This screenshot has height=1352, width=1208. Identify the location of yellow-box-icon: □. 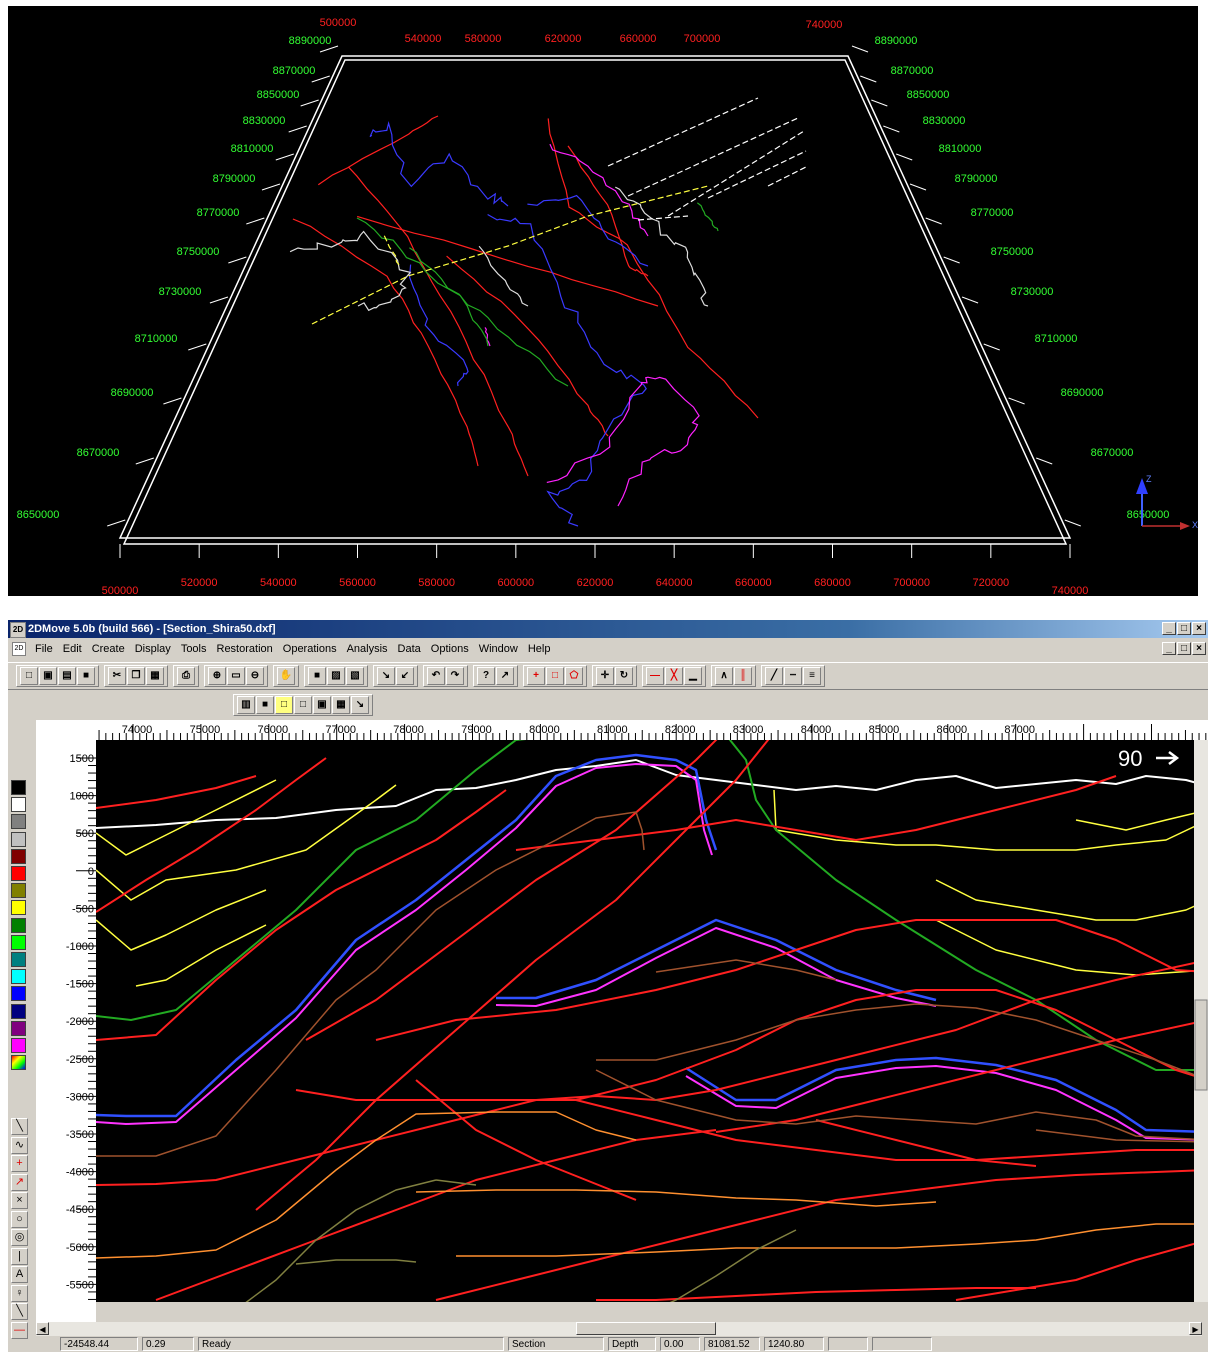
(284, 705).